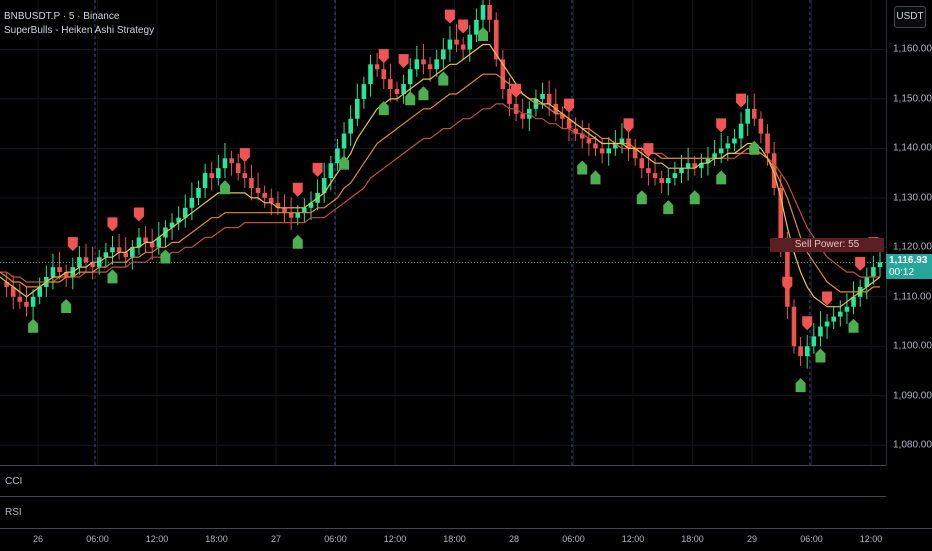  I want to click on cci-pane: CCI, so click(443, 481).